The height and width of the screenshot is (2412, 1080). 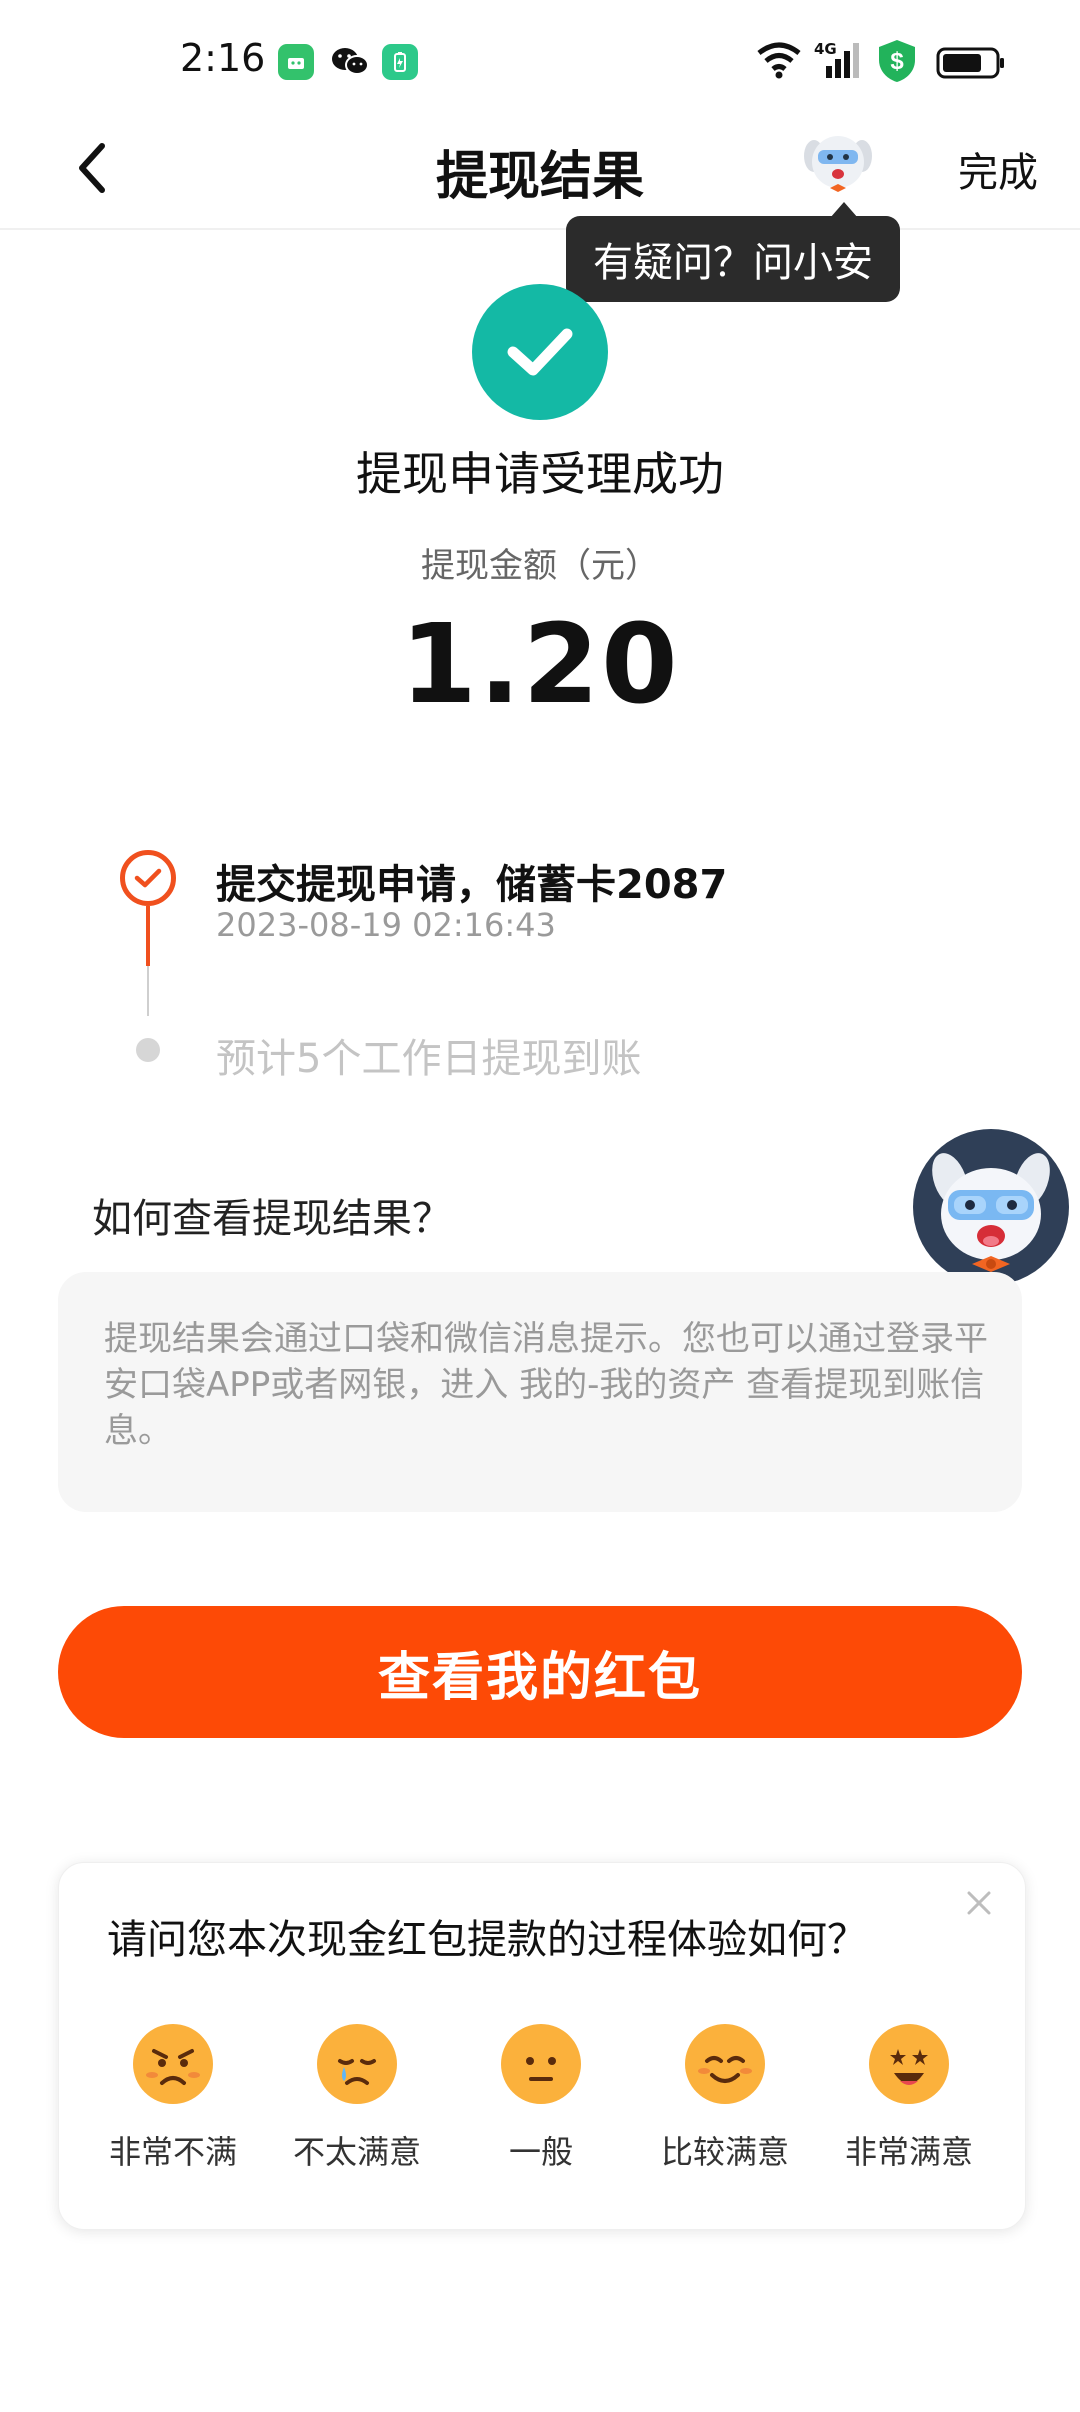 What do you see at coordinates (296, 62) in the screenshot?
I see `green-app-icon` at bounding box center [296, 62].